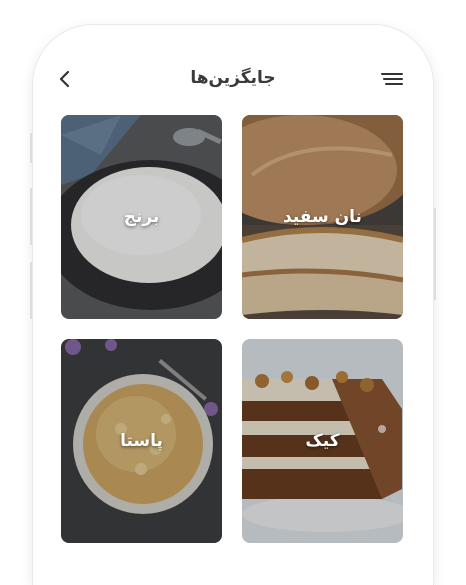 The height and width of the screenshot is (585, 466). I want to click on page-title: جایگزین‌ها, so click(233, 78).